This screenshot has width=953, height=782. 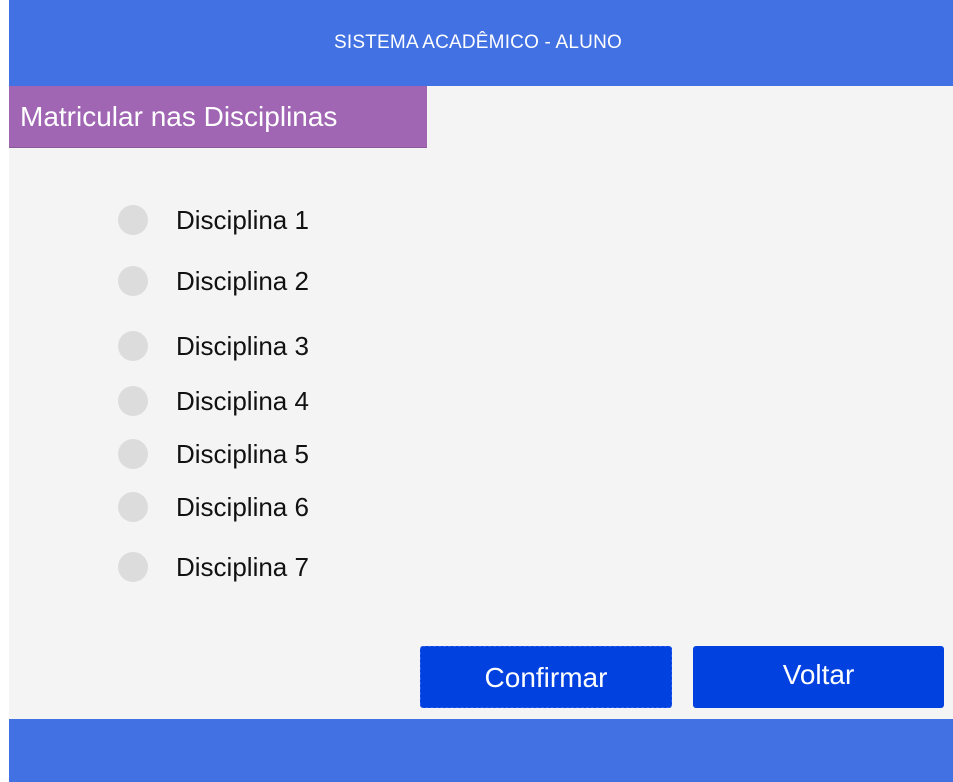 I want to click on discipline-option-5: Disciplina 5, so click(x=213, y=454).